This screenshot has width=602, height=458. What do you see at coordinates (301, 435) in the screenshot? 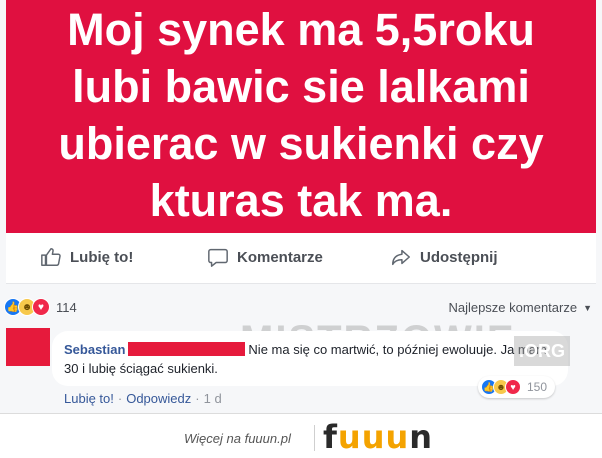
I see `site-footer: Więcej na fuuun.pl fuuun` at bounding box center [301, 435].